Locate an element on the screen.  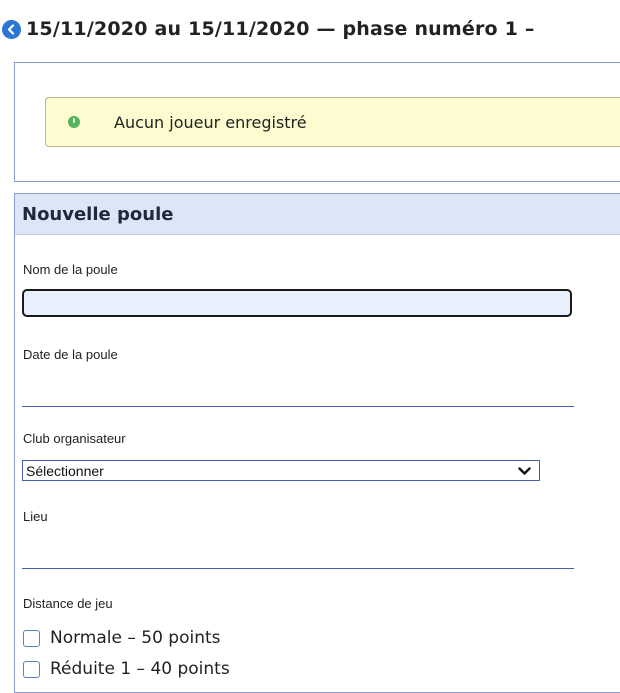
club-label: Club organisateur is located at coordinates (74, 438).